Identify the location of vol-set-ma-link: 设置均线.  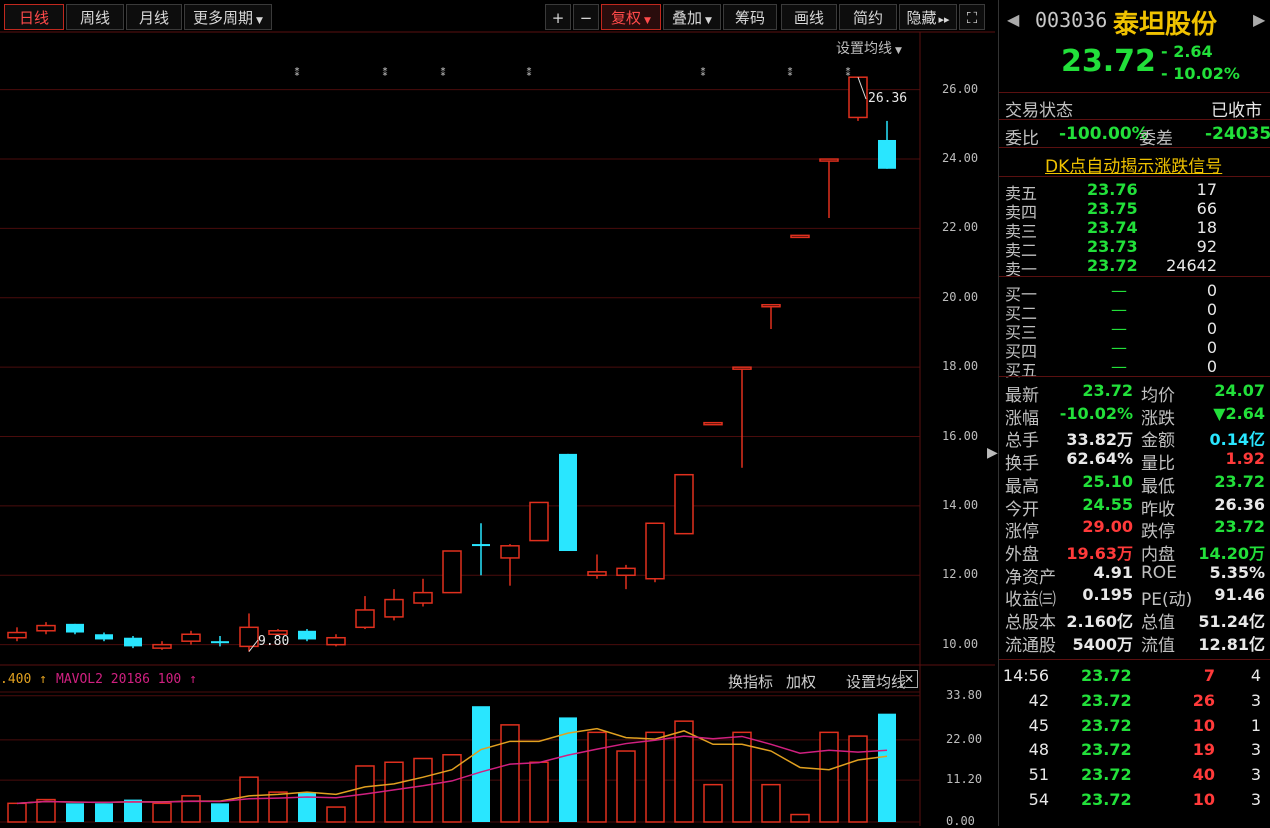
(876, 681).